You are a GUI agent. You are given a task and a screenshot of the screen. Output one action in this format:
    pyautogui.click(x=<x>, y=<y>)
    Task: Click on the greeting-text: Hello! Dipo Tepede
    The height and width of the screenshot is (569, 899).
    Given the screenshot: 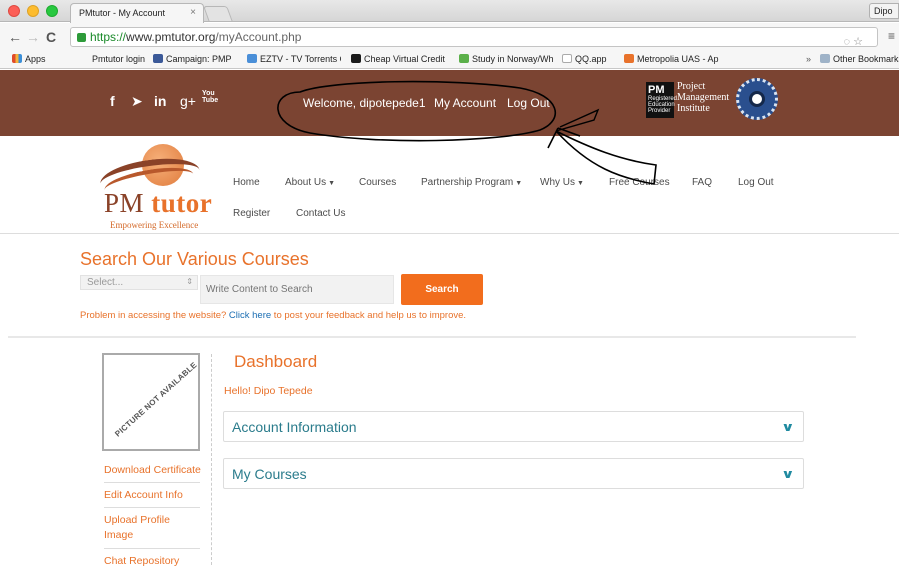 What is the action you would take?
    pyautogui.click(x=268, y=391)
    